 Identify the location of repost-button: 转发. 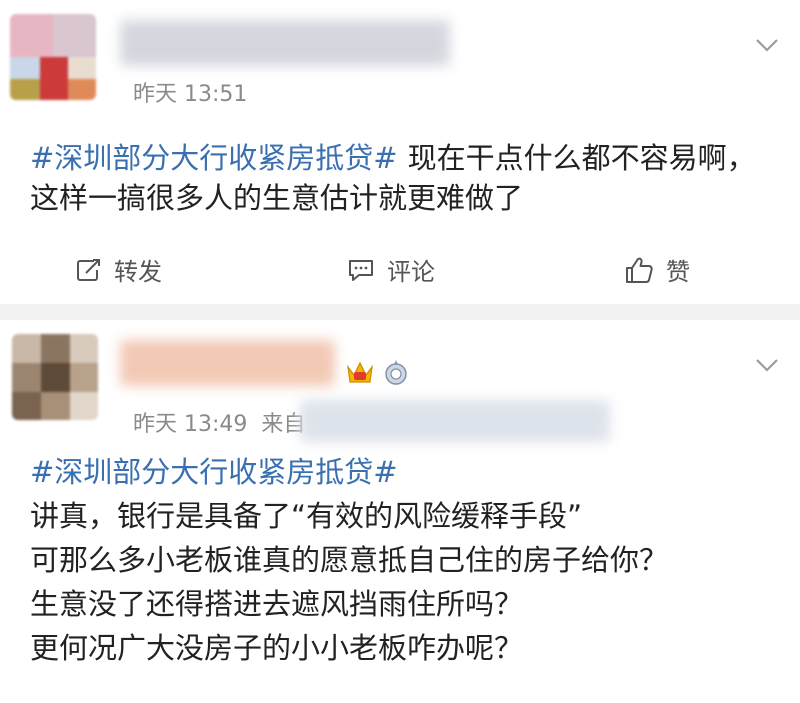
(119, 269).